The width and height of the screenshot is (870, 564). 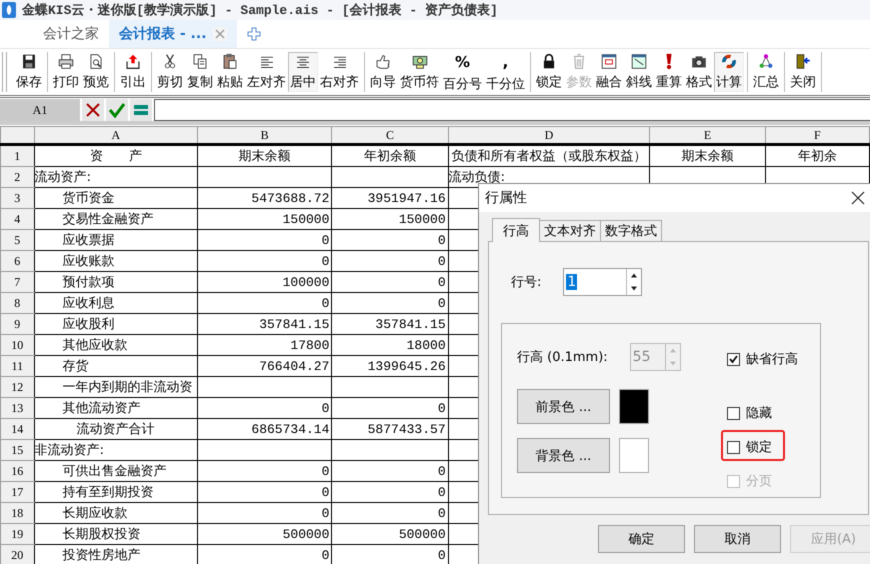 I want to click on table-cell: 18000, so click(x=390, y=345).